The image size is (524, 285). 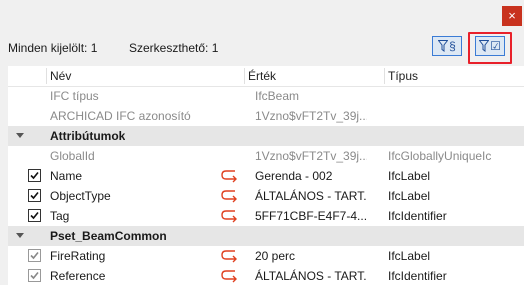 I want to click on editable-count: Szerkeszthető: 1, so click(x=174, y=48).